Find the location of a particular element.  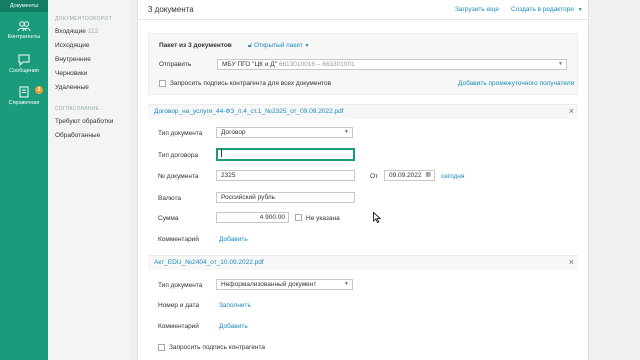

sidebar-item-deleted: Удаленные is located at coordinates (72, 87).